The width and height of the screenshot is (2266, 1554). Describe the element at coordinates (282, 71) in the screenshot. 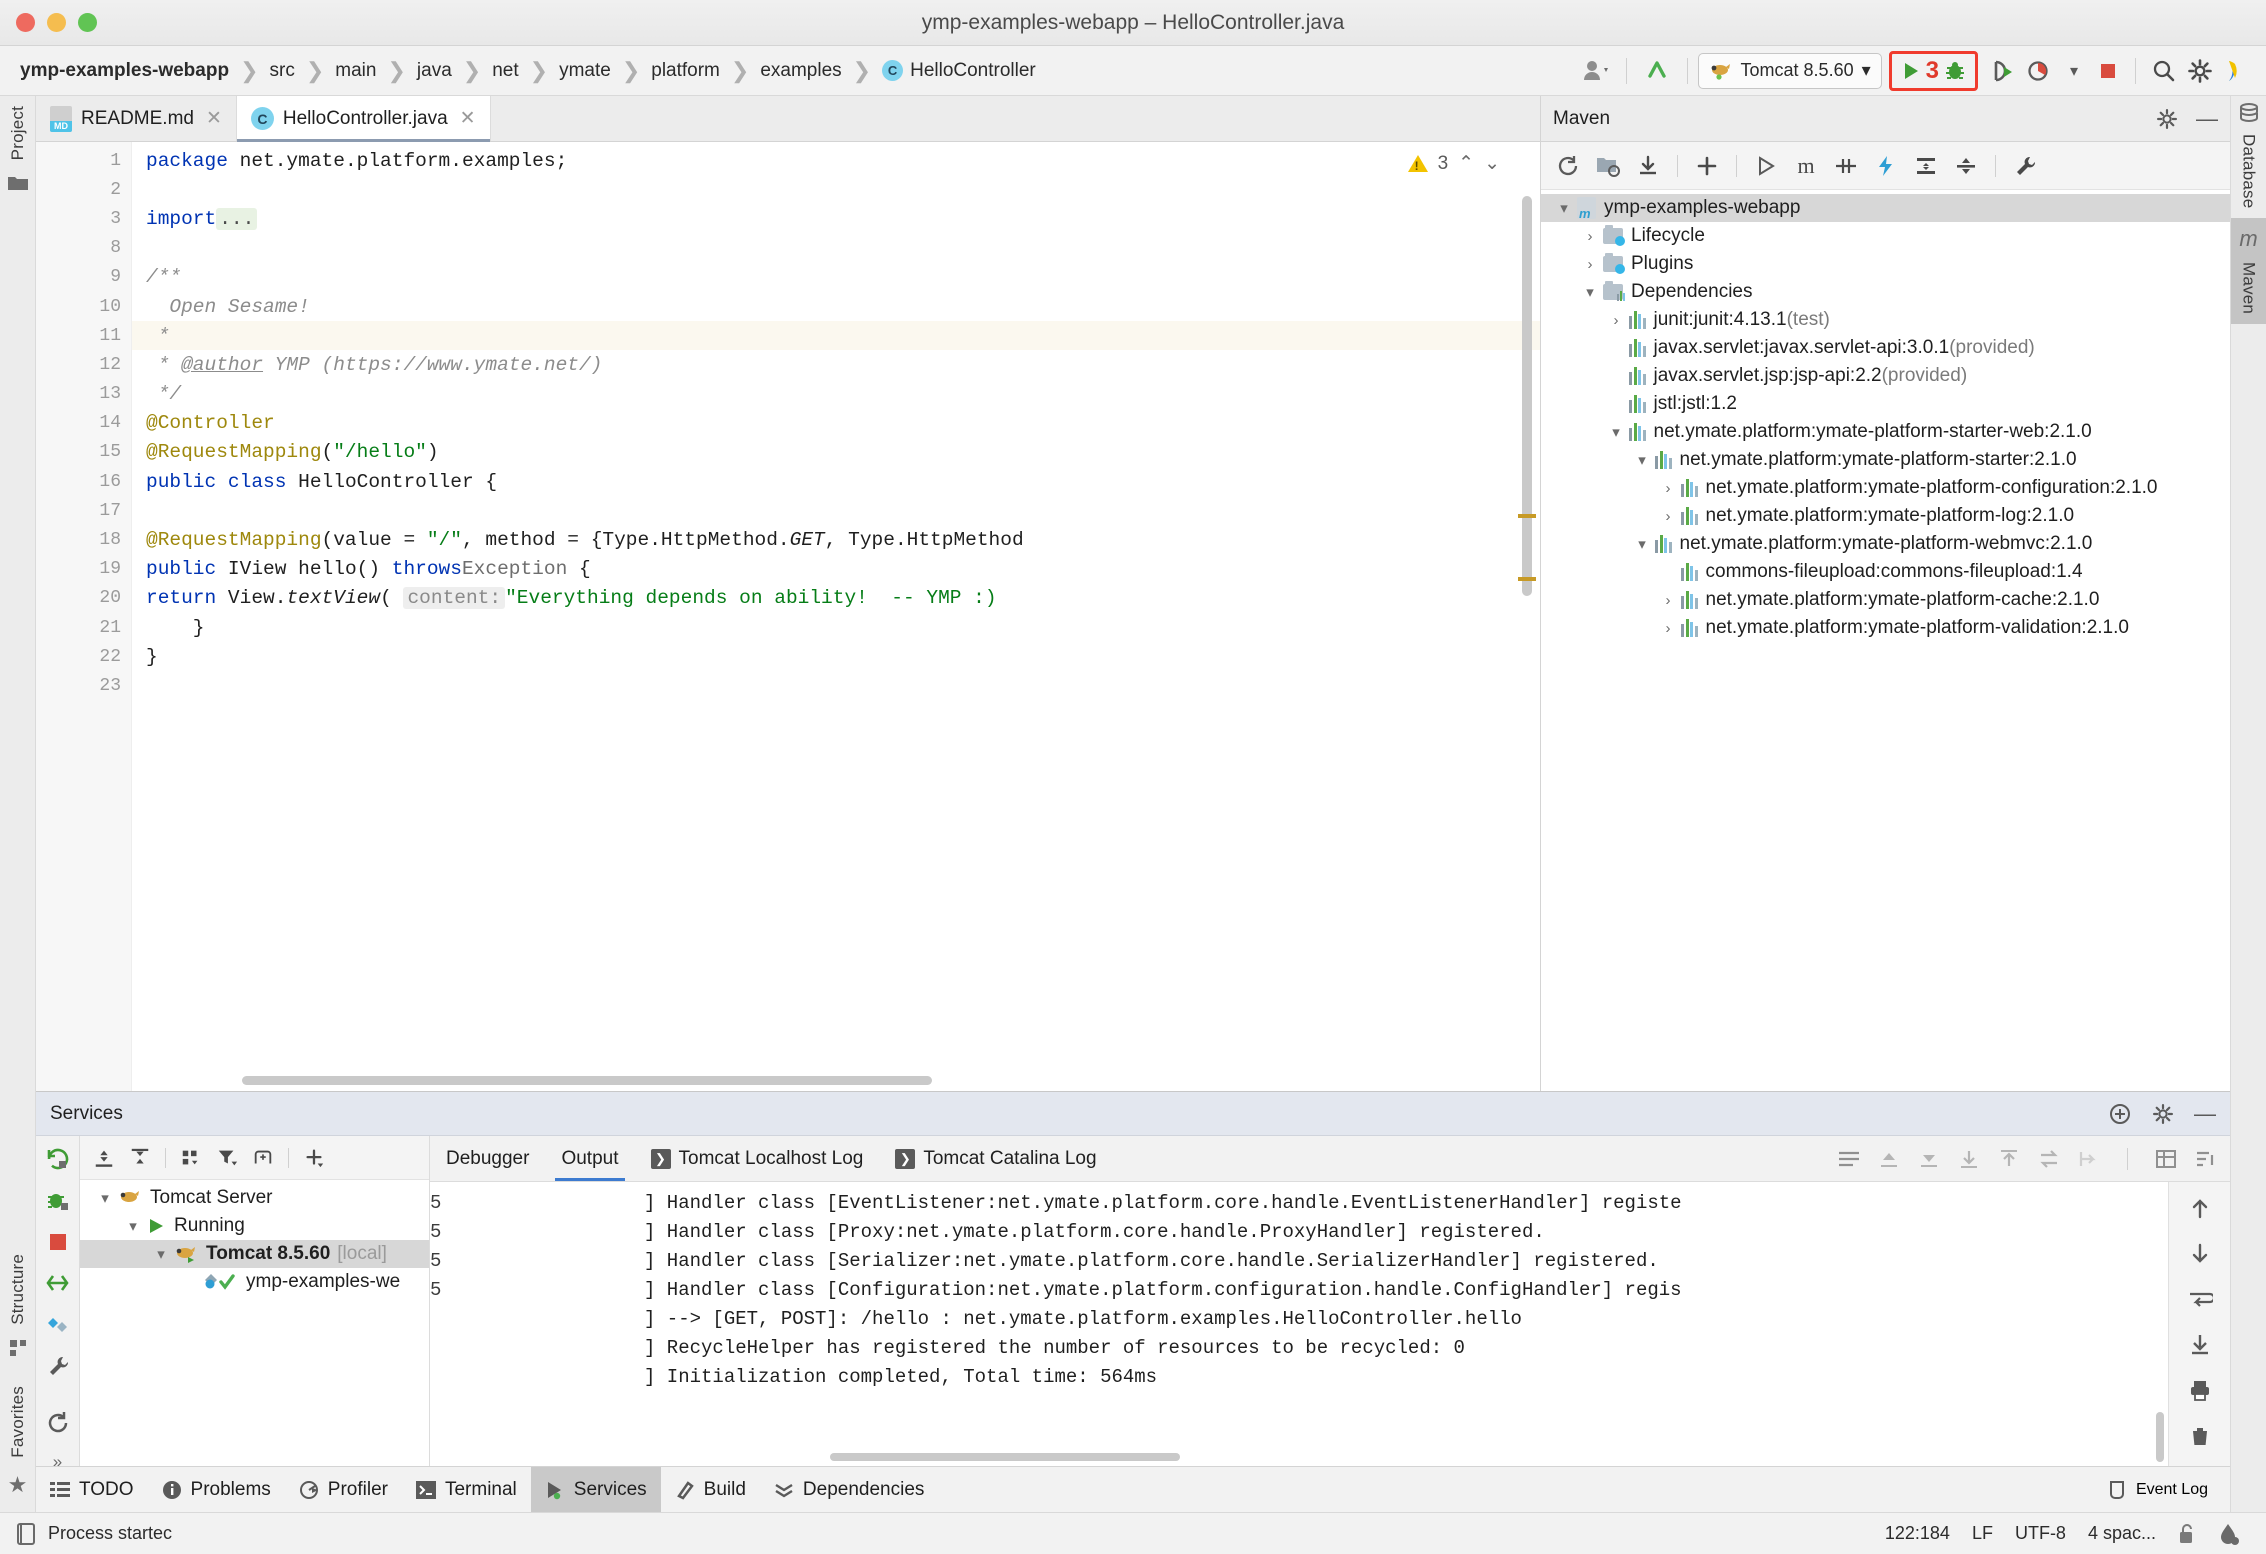

I see `breadcrumb-item-src: src` at that location.